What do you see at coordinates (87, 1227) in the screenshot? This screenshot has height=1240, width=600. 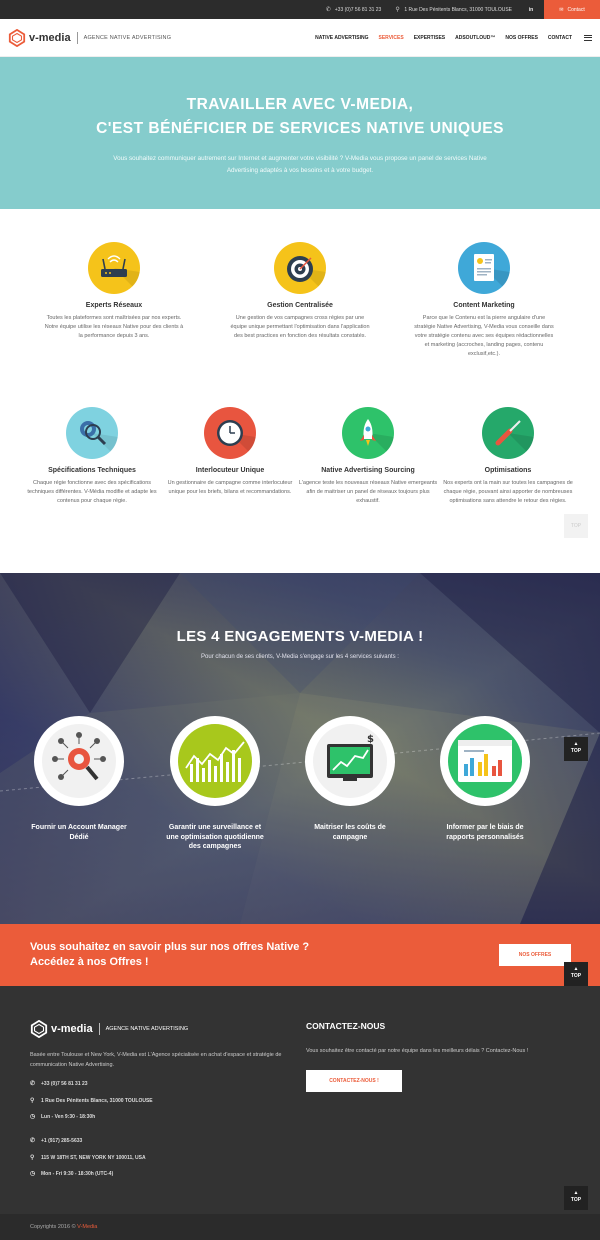 I see `copyright-brand-link: V-Media` at bounding box center [87, 1227].